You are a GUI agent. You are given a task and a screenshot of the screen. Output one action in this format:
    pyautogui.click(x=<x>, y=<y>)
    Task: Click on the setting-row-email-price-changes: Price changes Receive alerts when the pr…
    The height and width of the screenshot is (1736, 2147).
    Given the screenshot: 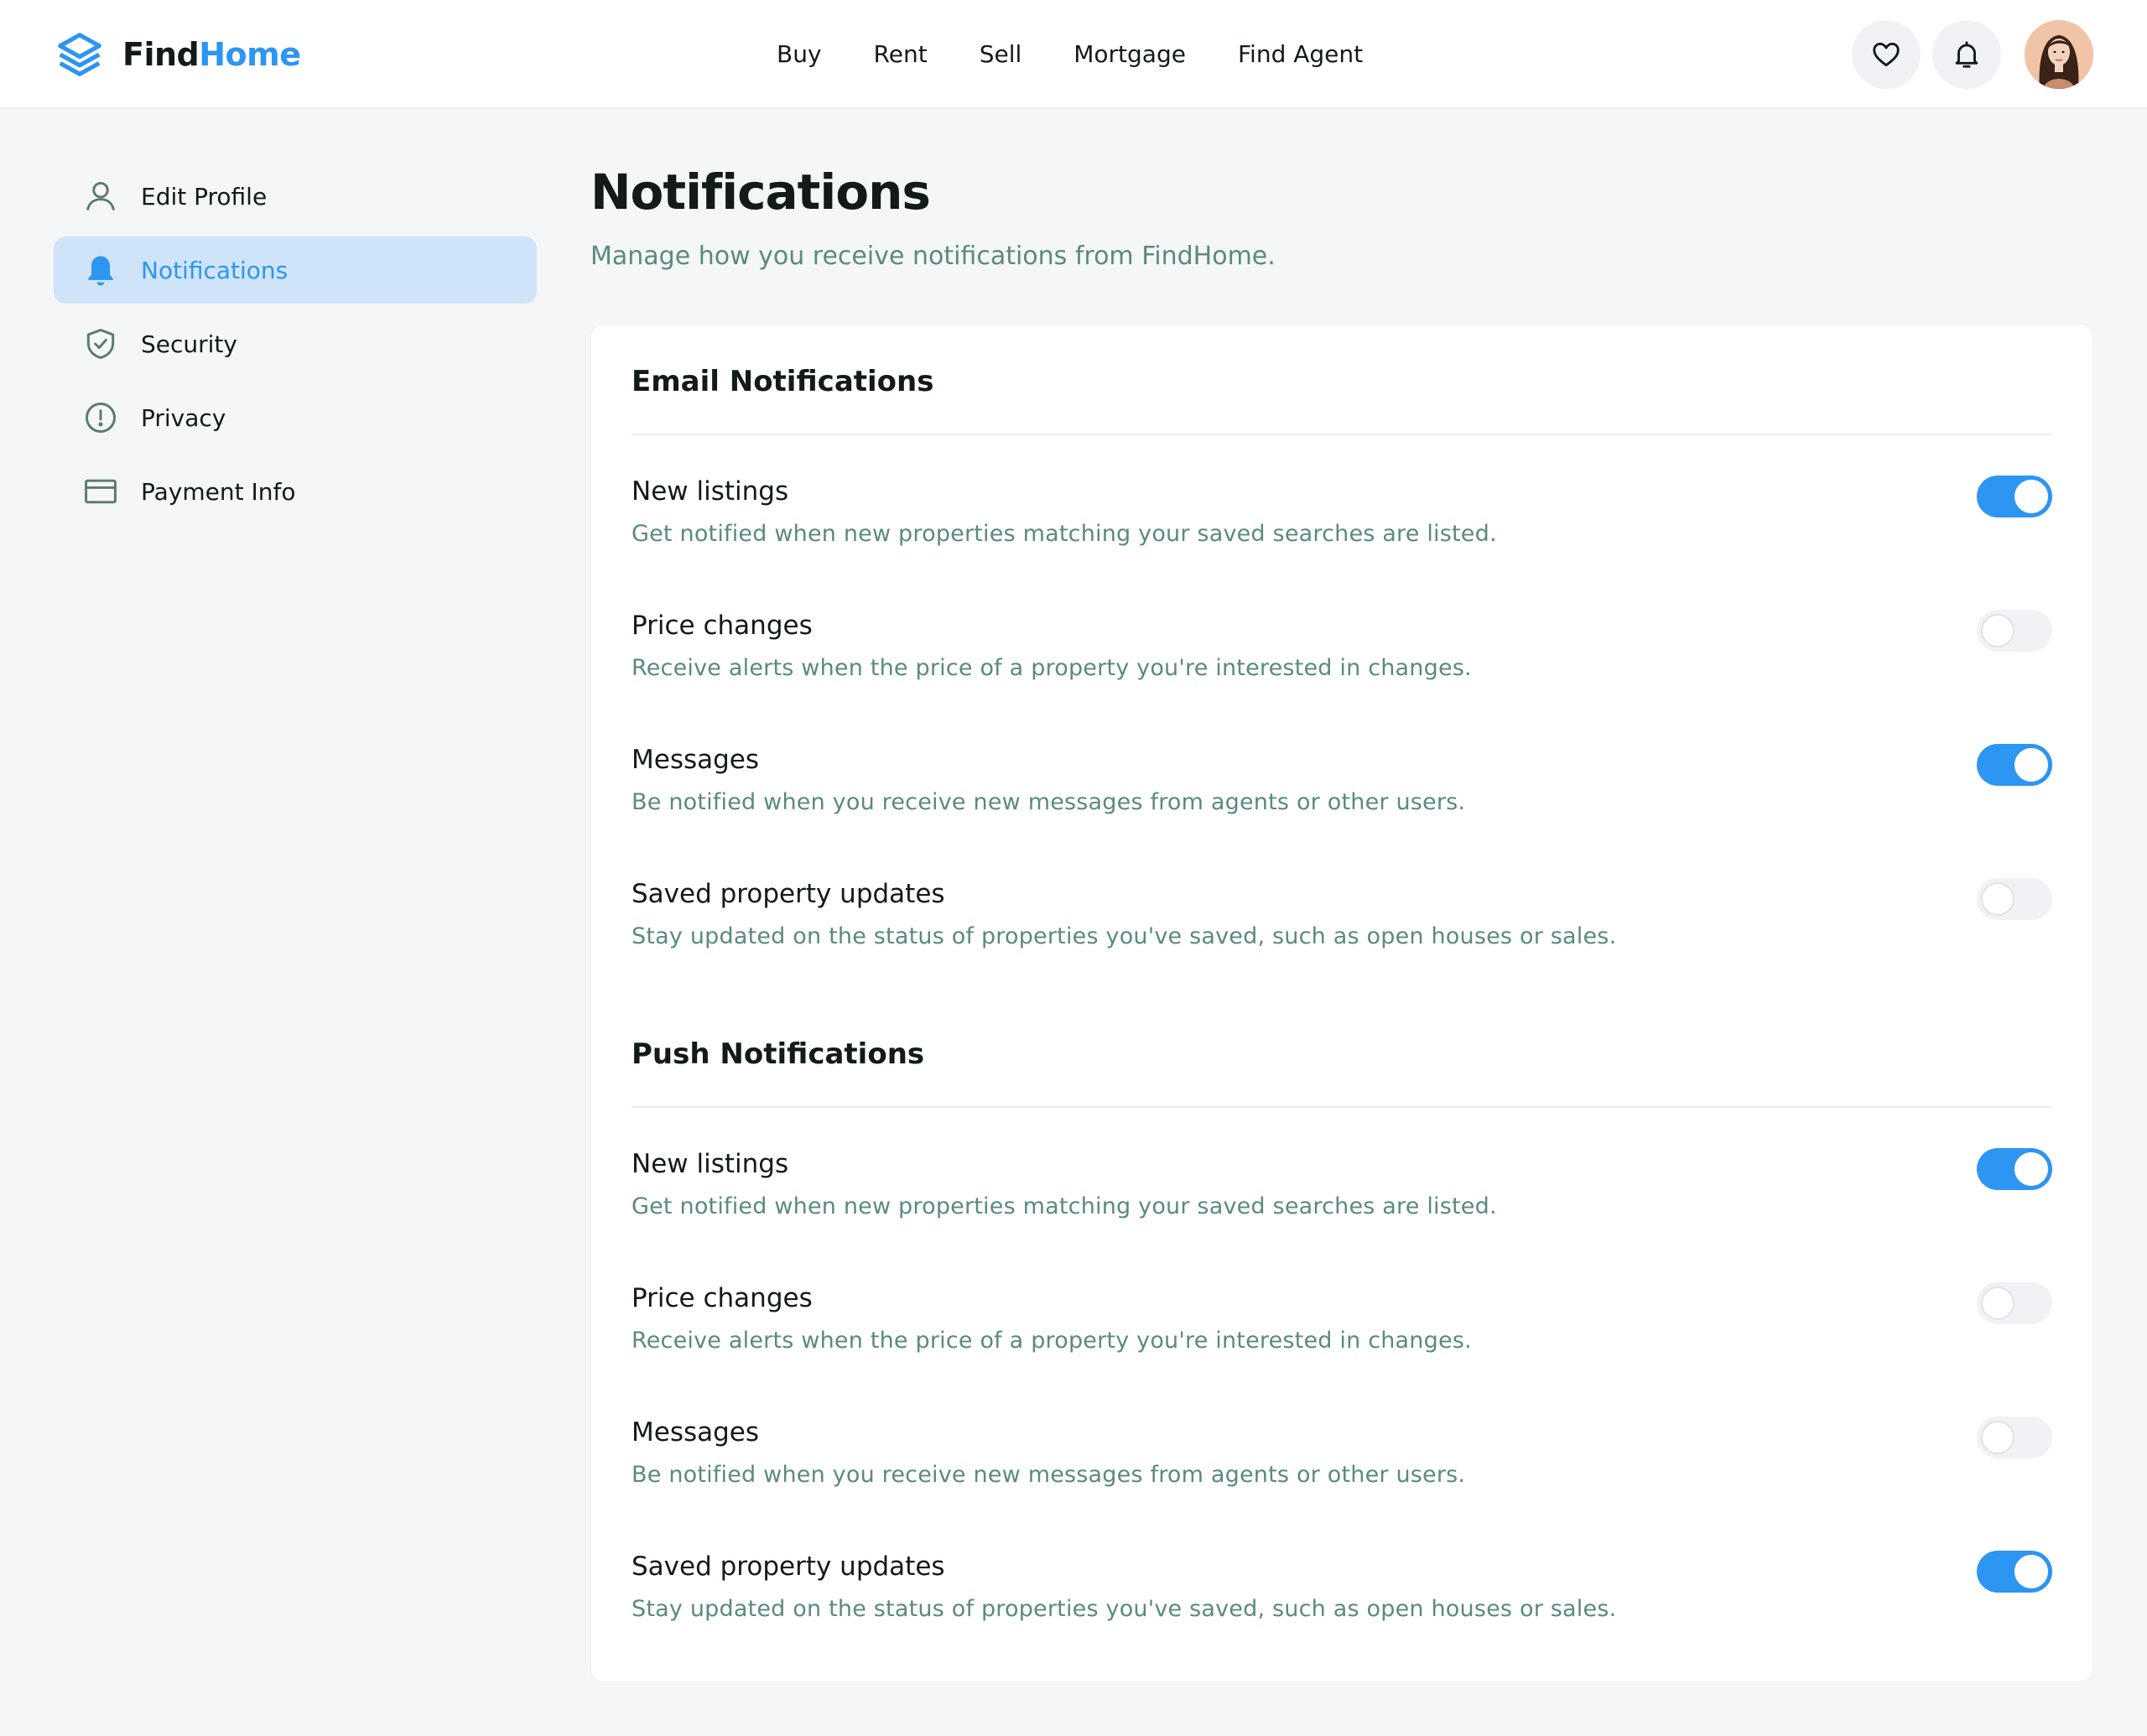 What is the action you would take?
    pyautogui.click(x=1342, y=665)
    